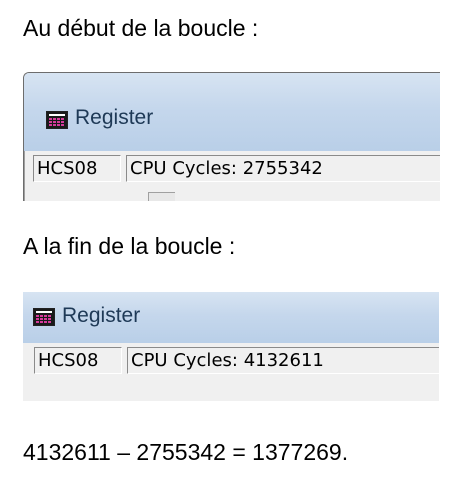  Describe the element at coordinates (141, 28) in the screenshot. I see `label-loop-start: Au début de la boucle :` at that location.